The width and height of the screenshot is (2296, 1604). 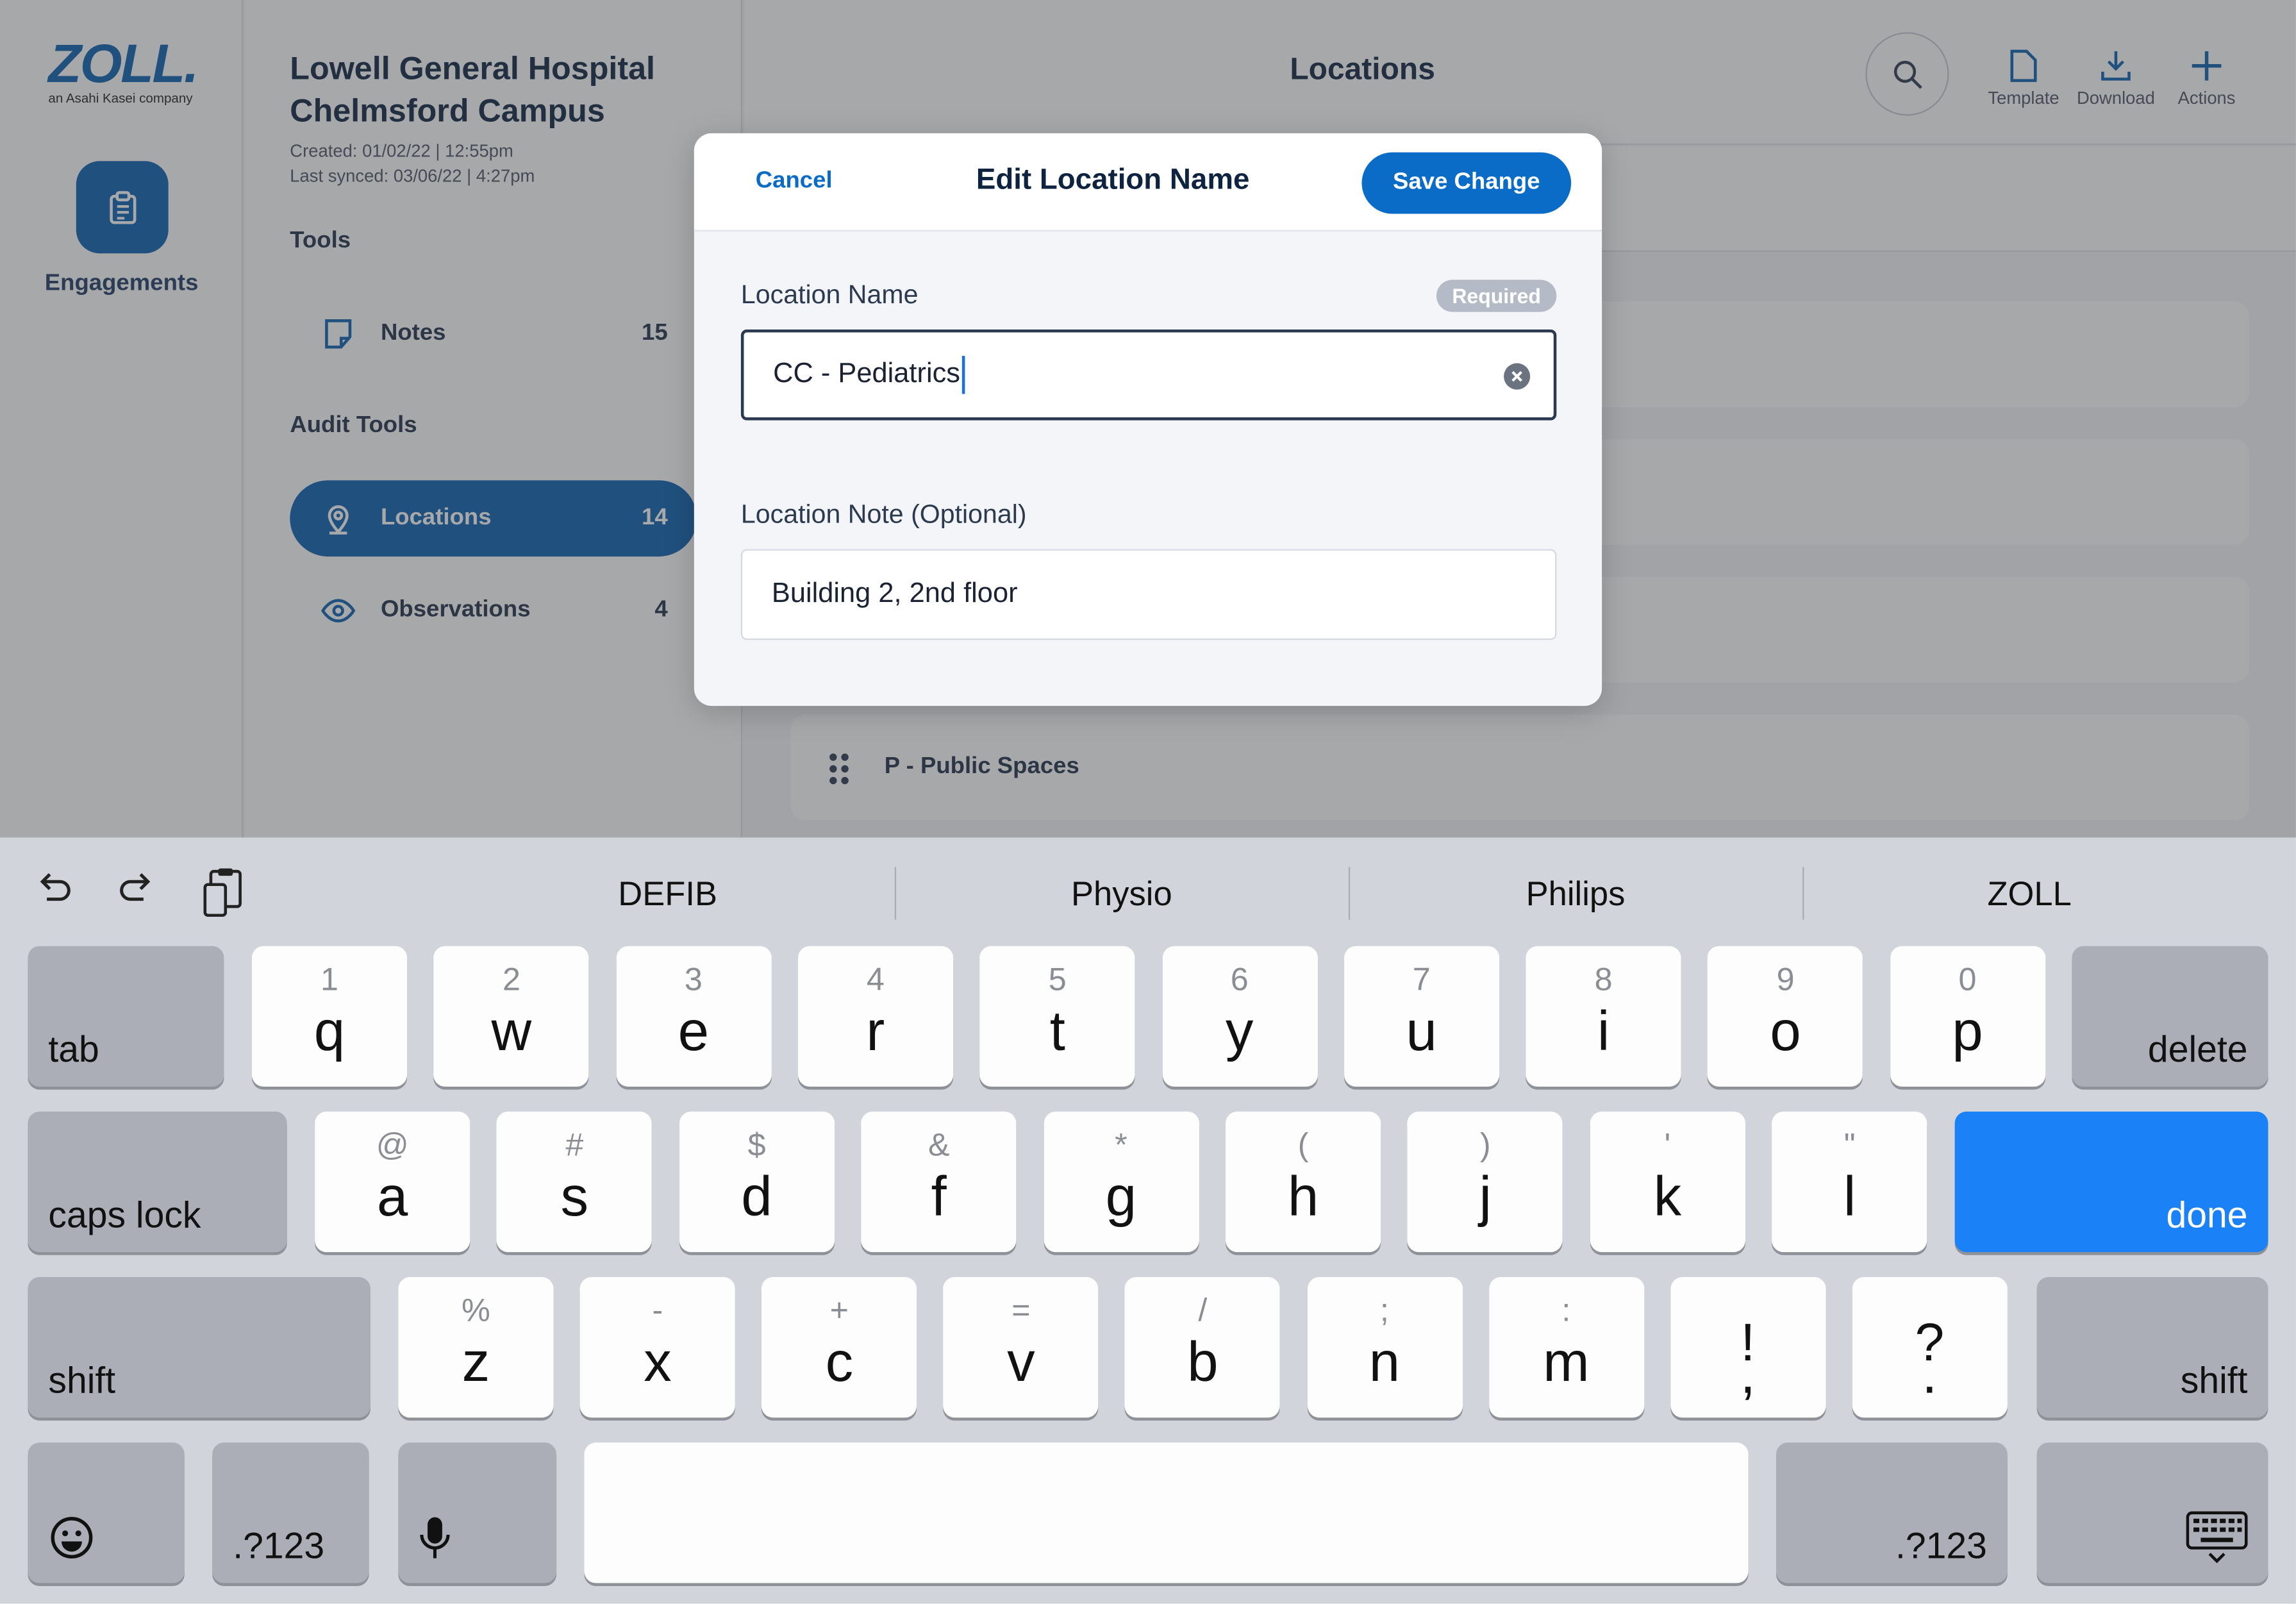 What do you see at coordinates (1849, 1182) in the screenshot?
I see `key-l: " l` at bounding box center [1849, 1182].